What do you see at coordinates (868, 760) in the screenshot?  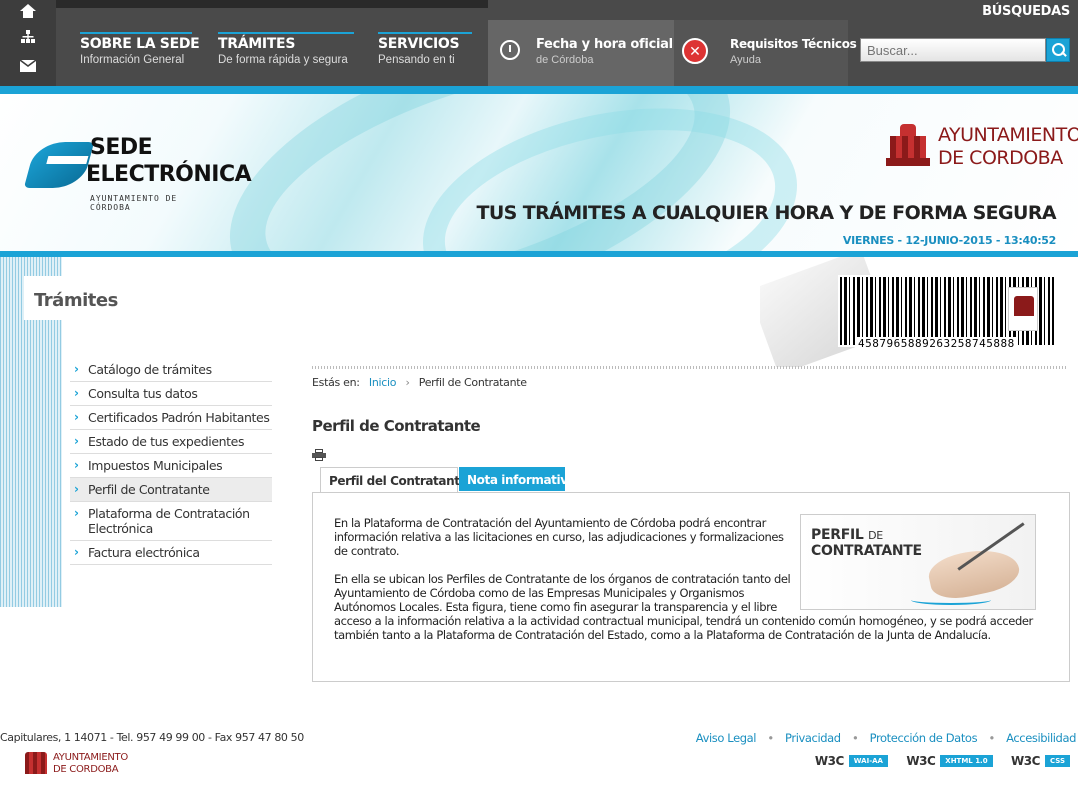 I see `w3c-badge-wai-aa: WAI-AA` at bounding box center [868, 760].